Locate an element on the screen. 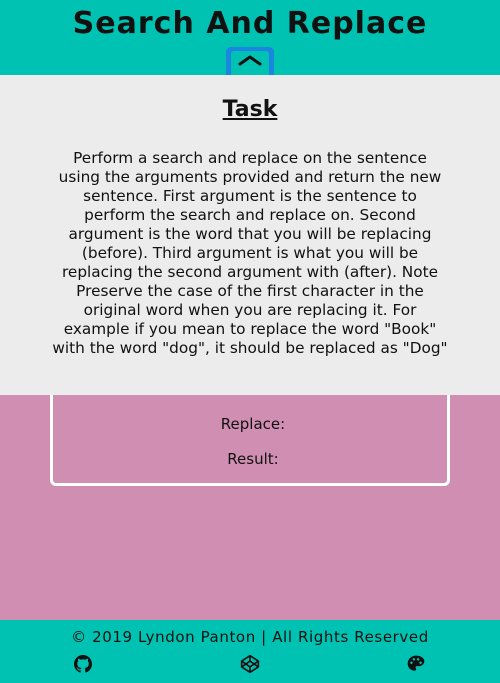  task-heading: Task is located at coordinates (250, 109).